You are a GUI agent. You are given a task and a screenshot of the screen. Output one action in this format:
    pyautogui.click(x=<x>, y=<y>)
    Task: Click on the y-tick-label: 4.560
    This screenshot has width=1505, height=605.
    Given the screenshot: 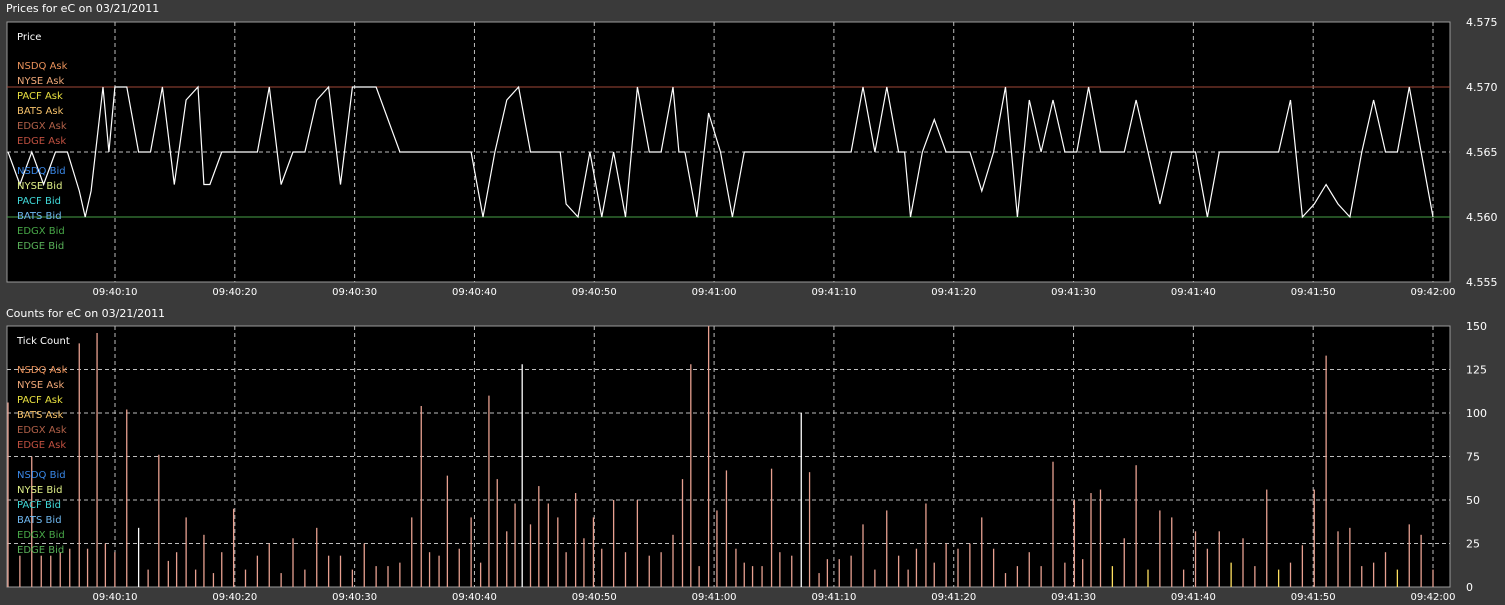 What is the action you would take?
    pyautogui.click(x=1482, y=217)
    